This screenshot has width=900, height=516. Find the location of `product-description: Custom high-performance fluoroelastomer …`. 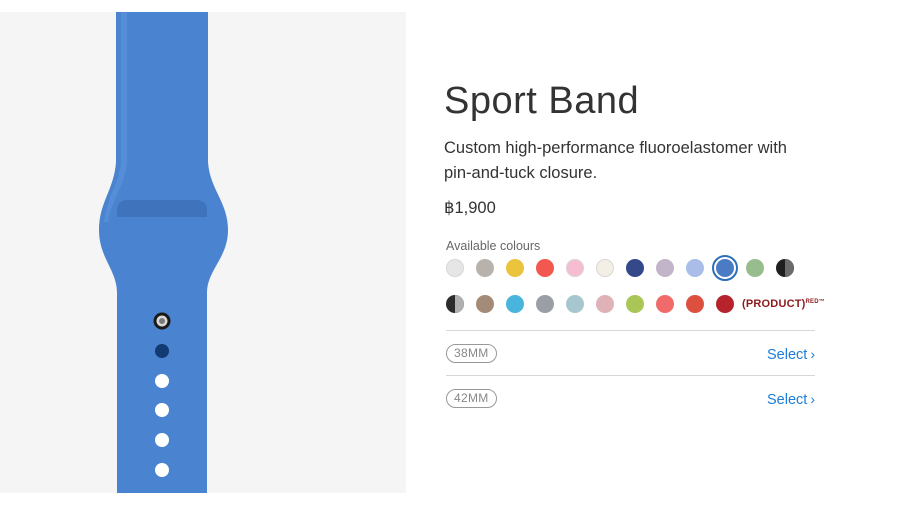

product-description: Custom high-performance fluoroelastomer … is located at coordinates (629, 161).